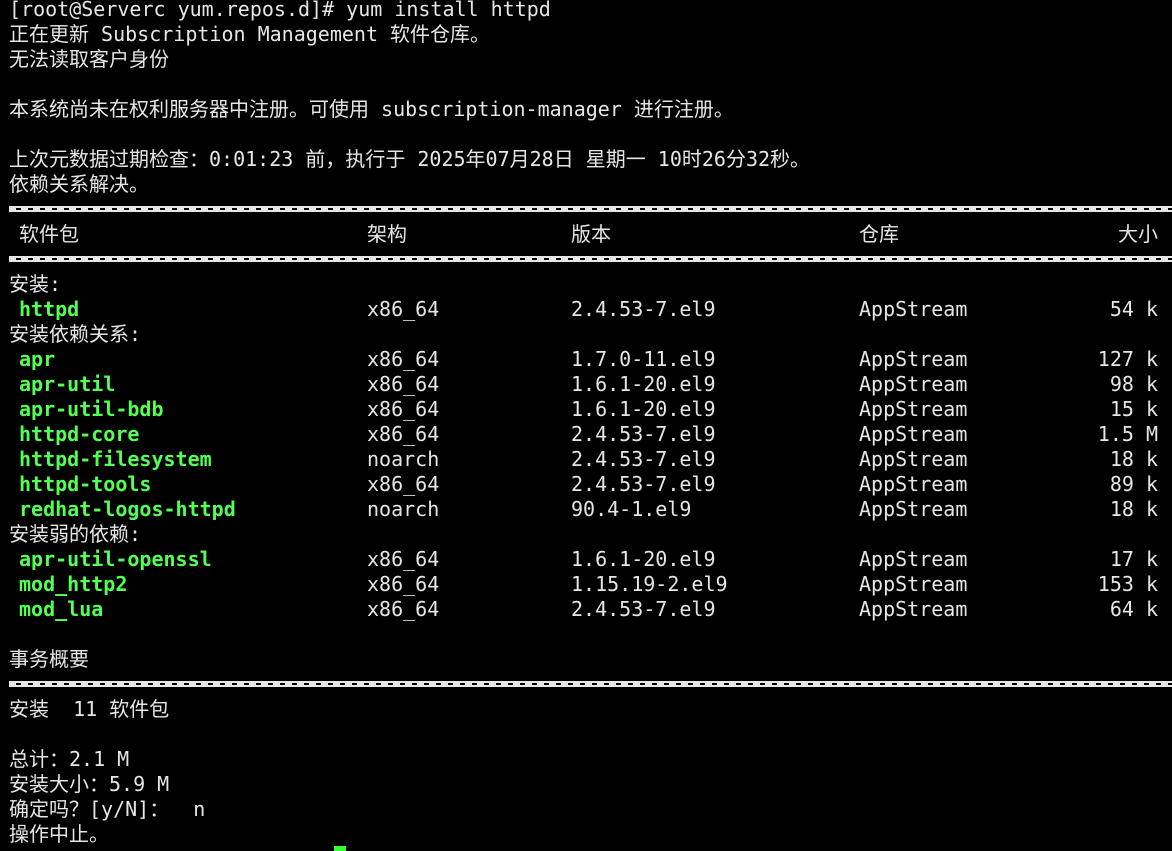  I want to click on aborted-message: 操作中止。, so click(59, 834).